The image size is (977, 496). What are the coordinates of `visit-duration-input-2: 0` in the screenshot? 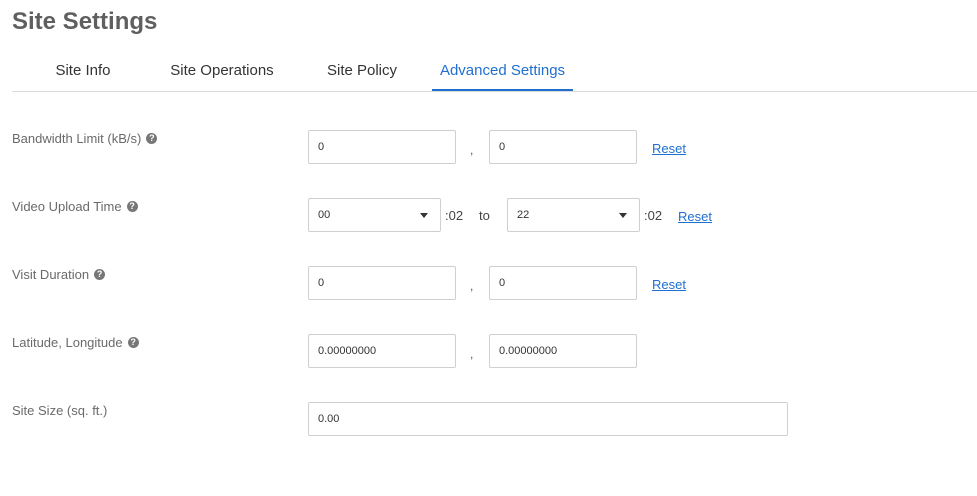 It's located at (563, 283).